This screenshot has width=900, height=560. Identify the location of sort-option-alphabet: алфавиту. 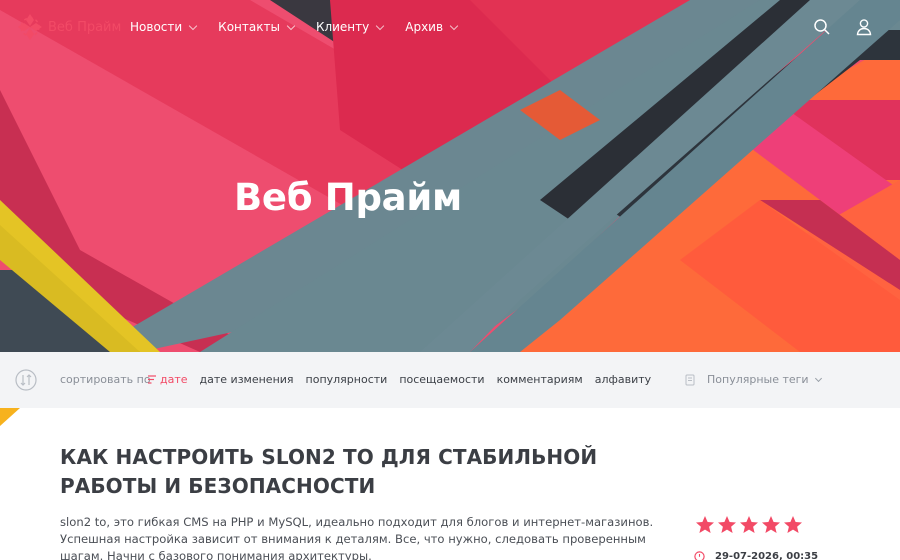
(623, 379).